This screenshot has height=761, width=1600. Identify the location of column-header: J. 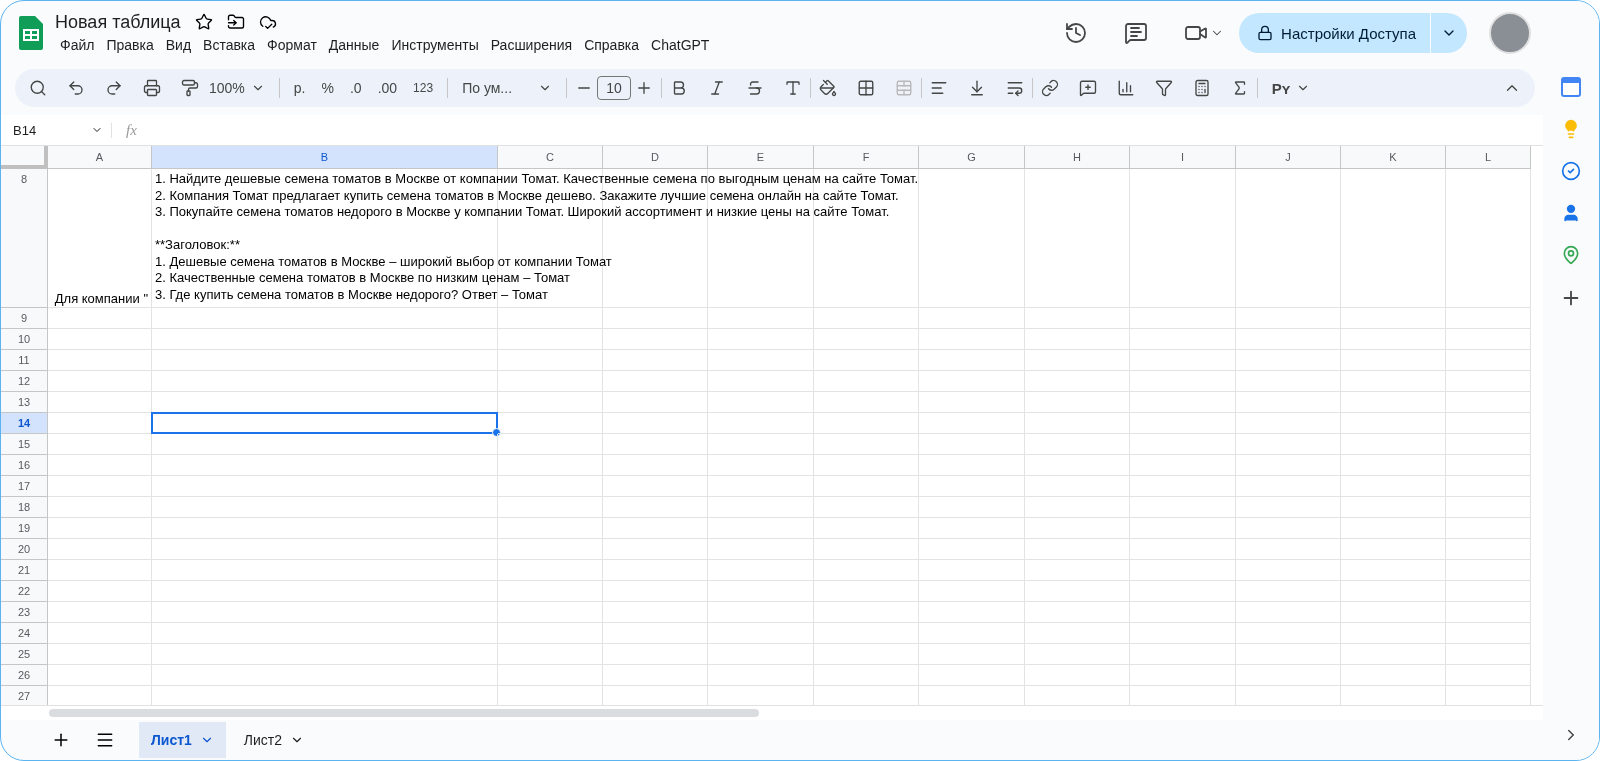
(1288, 157).